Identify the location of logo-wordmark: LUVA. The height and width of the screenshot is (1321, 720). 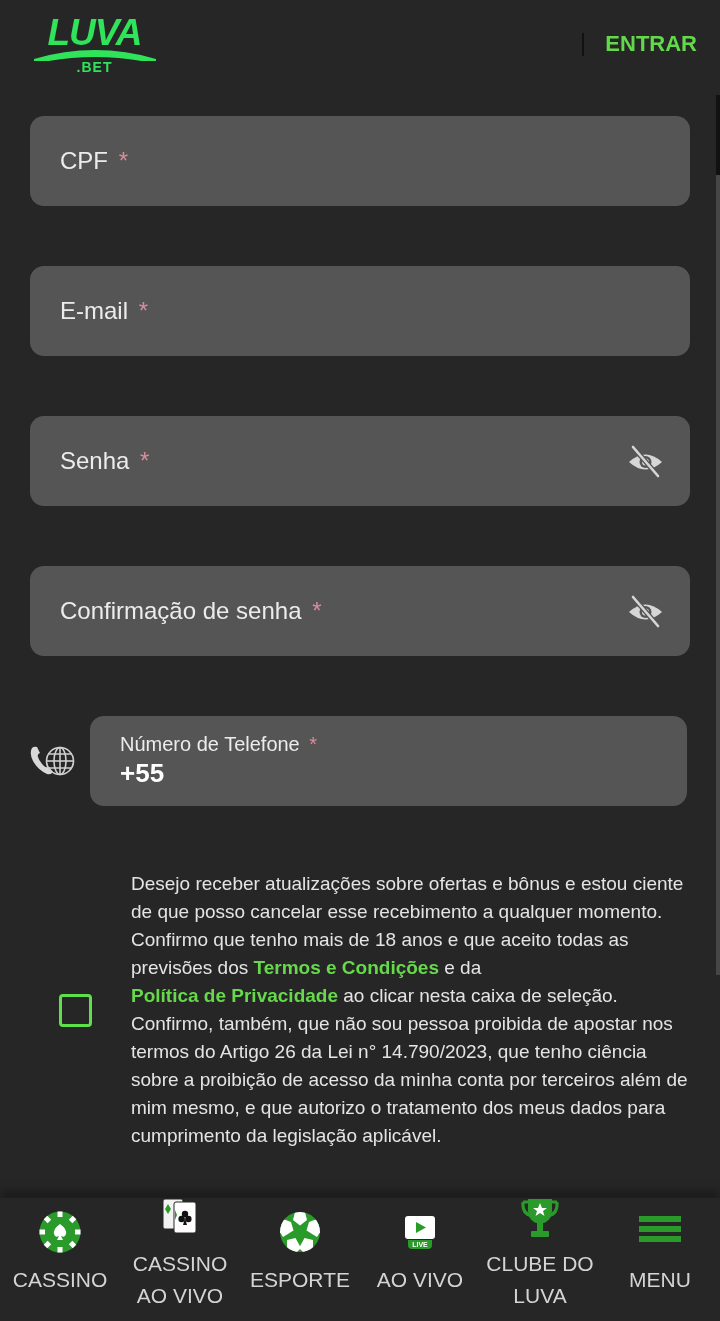
(94, 33).